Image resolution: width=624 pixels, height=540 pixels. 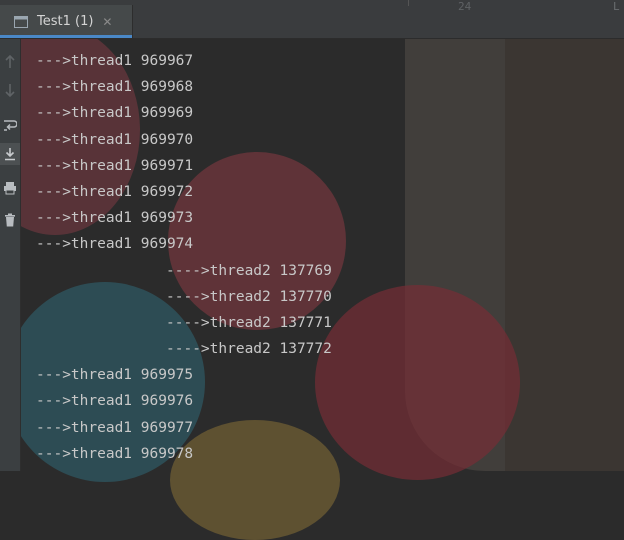 What do you see at coordinates (66, 36) in the screenshot?
I see `active-tab-indicator` at bounding box center [66, 36].